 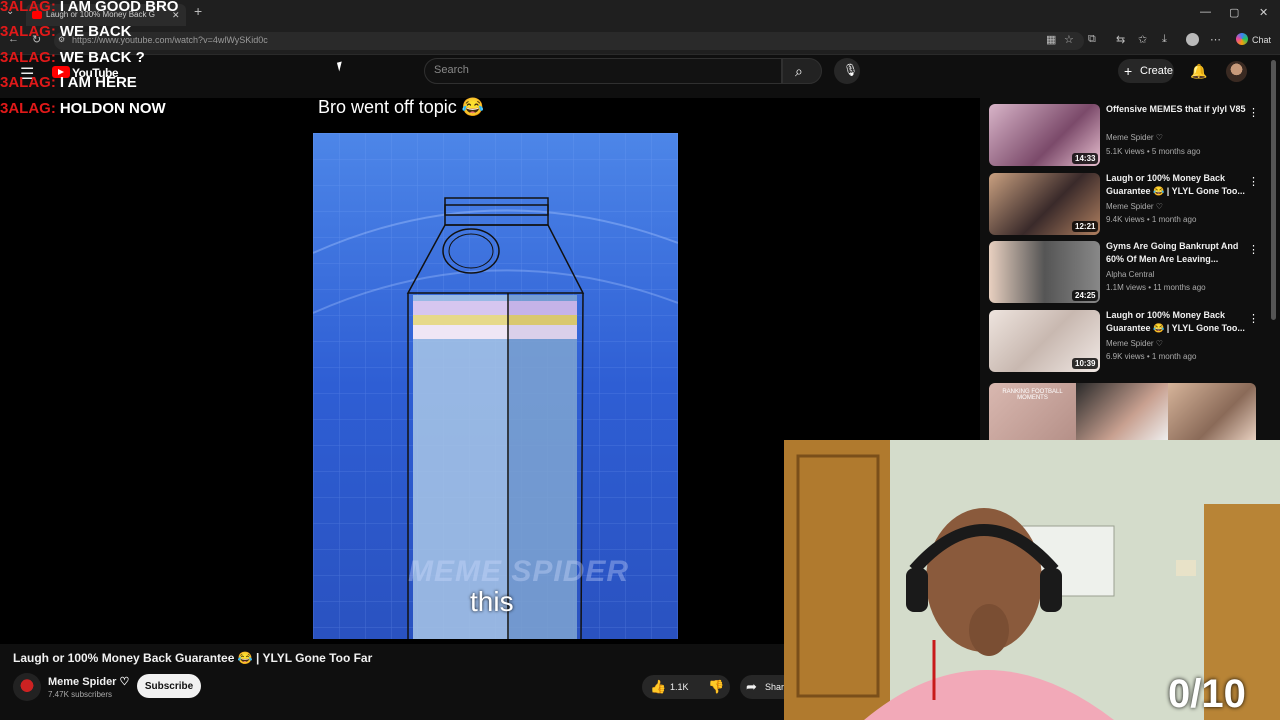 I want to click on shorts-thumbnail-text: RANKING FOOTBALL MOMENTS, so click(x=1032, y=395).